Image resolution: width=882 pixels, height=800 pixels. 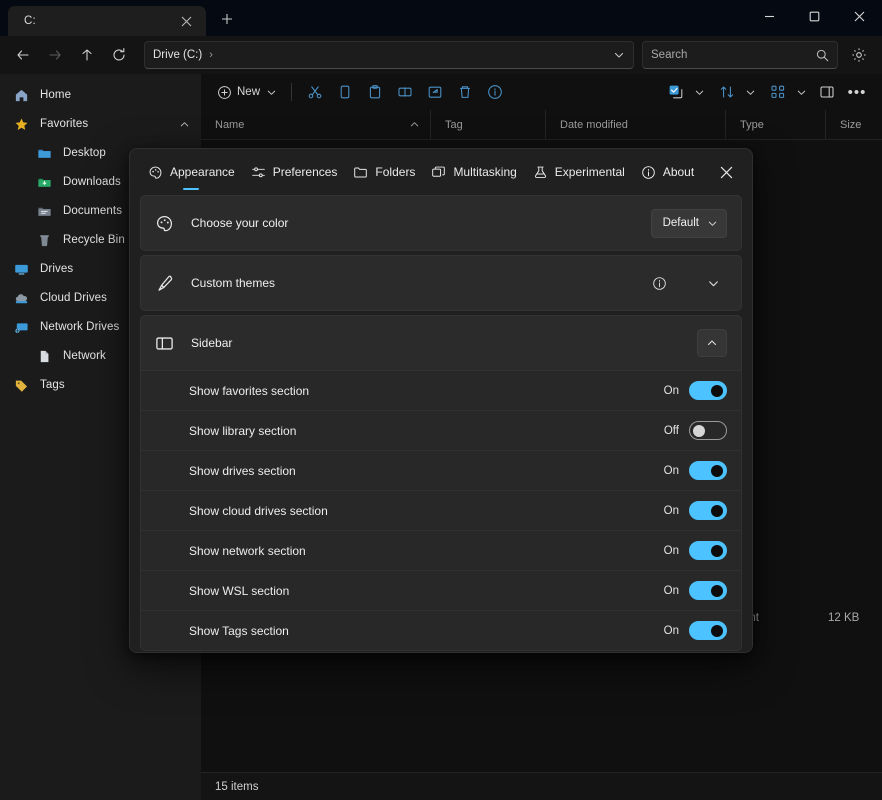 I want to click on column-header-size: Size, so click(x=854, y=124).